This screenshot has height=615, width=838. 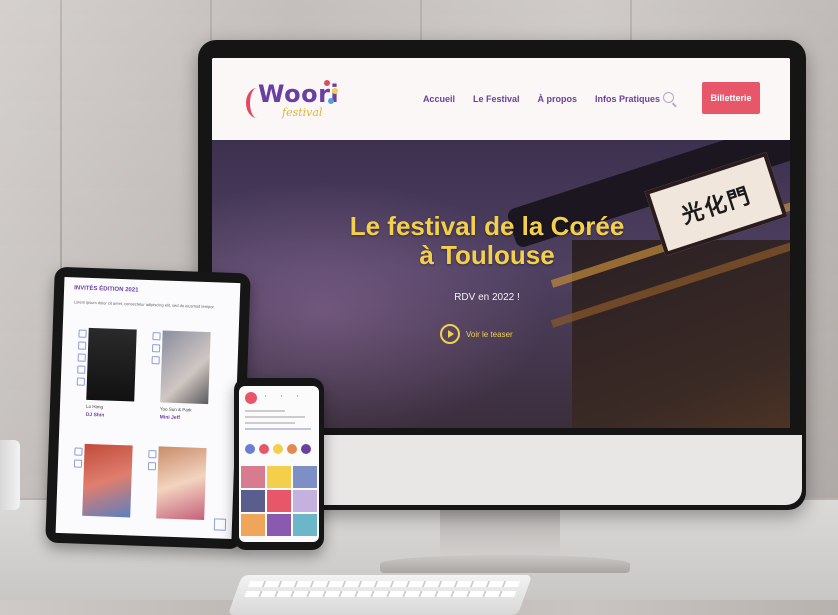 I want to click on woori-logo: Woori festival, so click(x=292, y=101).